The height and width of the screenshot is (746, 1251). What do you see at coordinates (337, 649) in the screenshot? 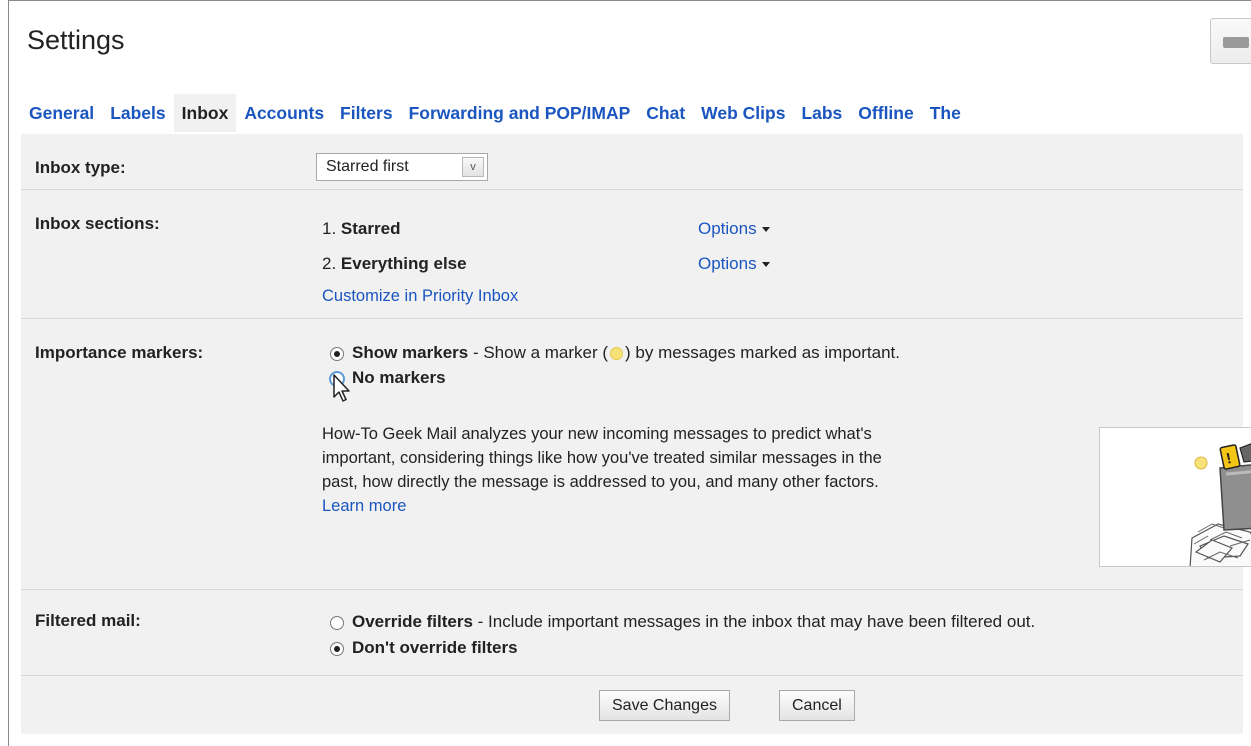
I see `dont-override-filters-radio` at bounding box center [337, 649].